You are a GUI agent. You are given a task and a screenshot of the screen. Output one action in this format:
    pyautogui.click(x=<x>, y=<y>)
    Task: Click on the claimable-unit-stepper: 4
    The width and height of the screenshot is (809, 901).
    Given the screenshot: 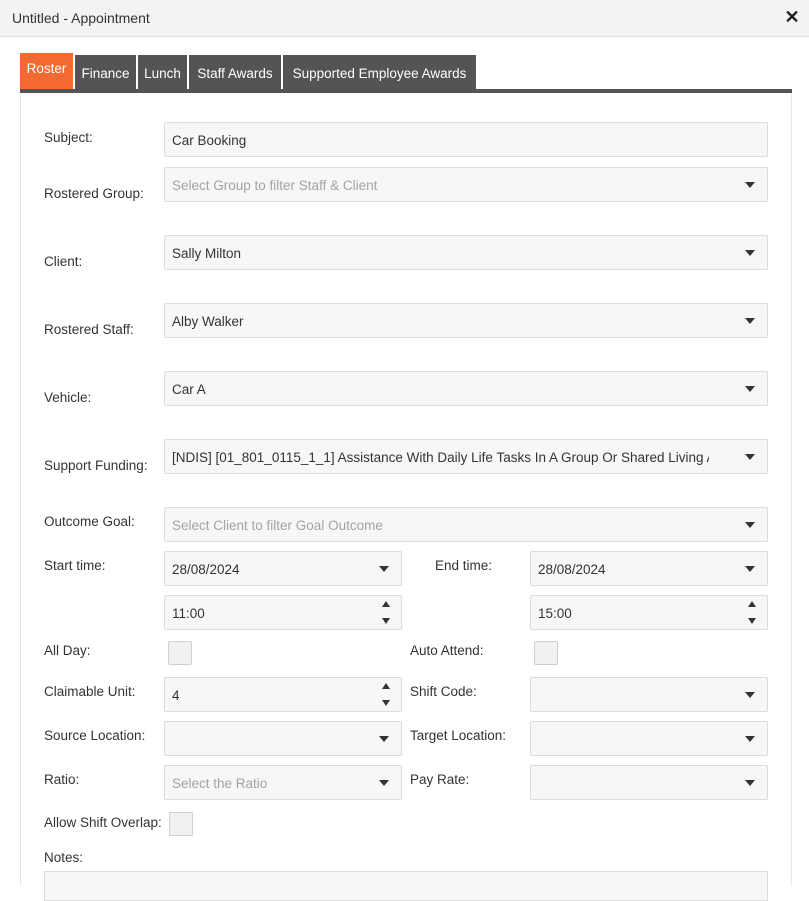 What is the action you would take?
    pyautogui.click(x=283, y=694)
    